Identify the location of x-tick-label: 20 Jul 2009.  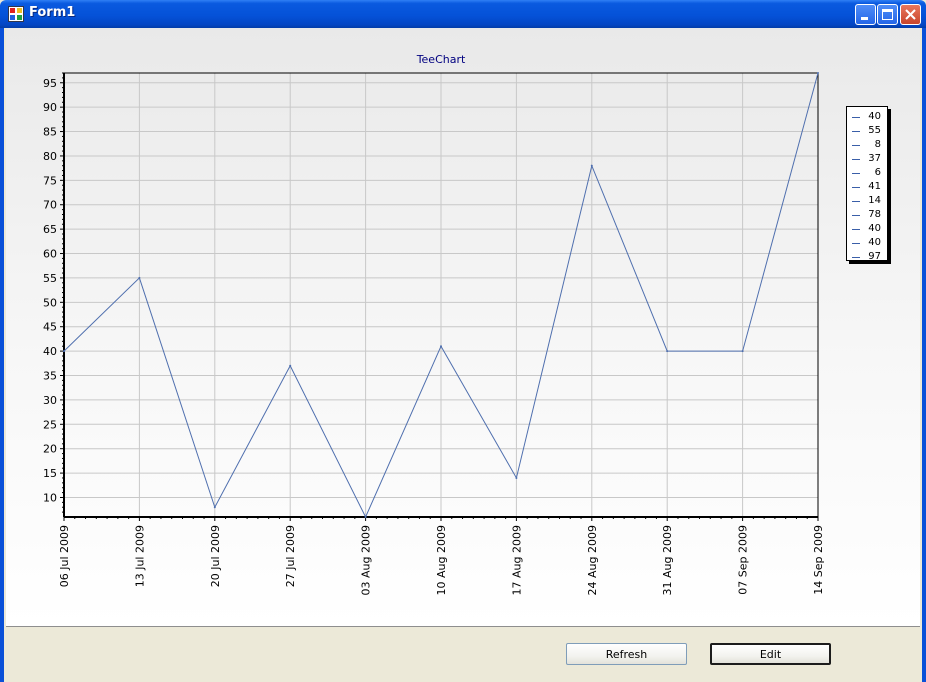
(215, 556).